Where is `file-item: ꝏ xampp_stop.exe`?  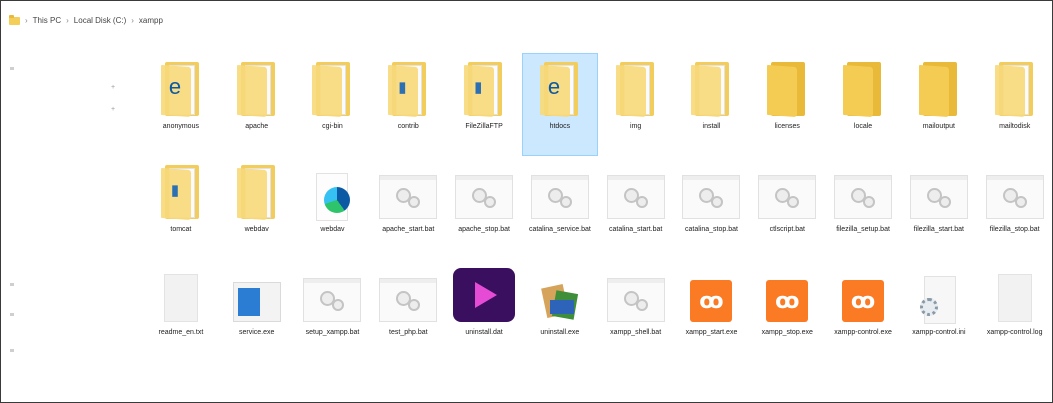 file-item: ꝏ xampp_stop.exe is located at coordinates (787, 310).